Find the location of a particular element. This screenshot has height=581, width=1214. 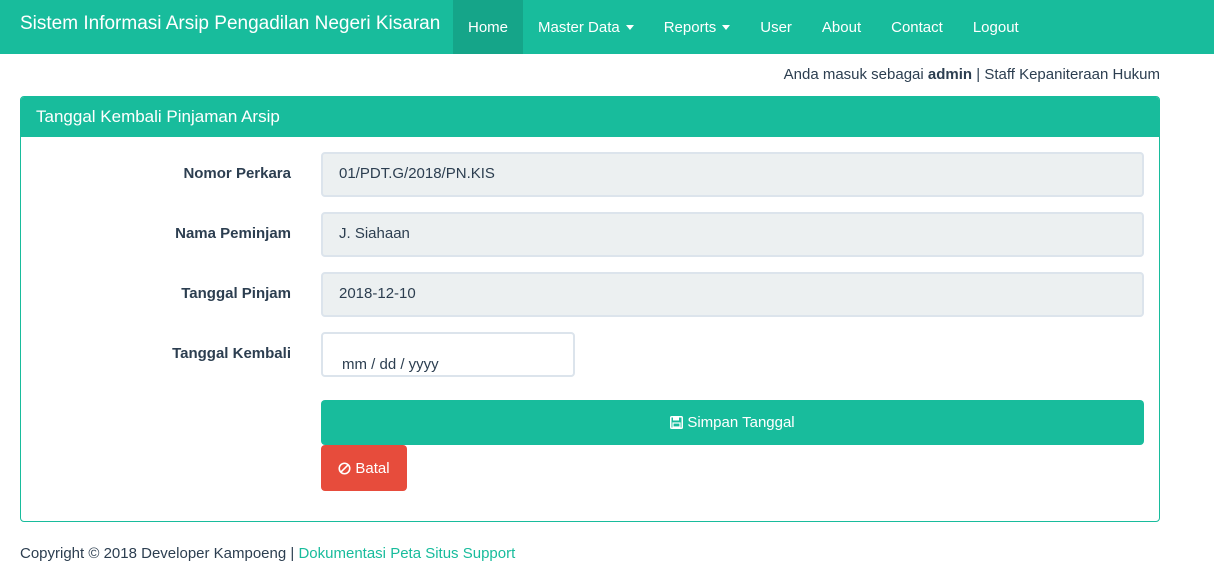

case-number-field: 01/PDT.G/2018/PN.KIS is located at coordinates (732, 174).